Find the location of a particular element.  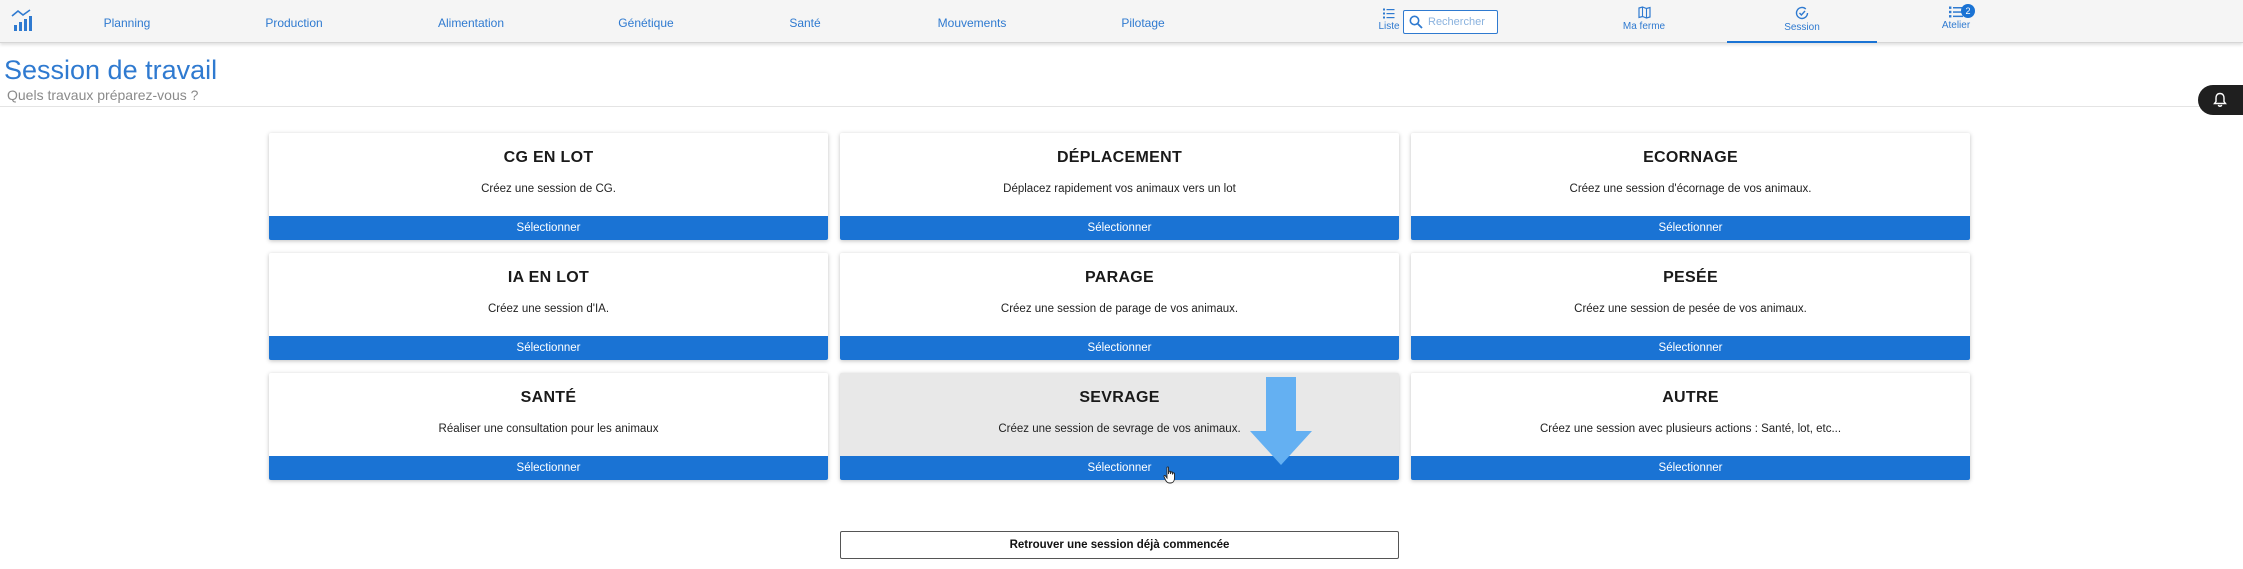

page-subtitle: Quels travaux préparez-vous ? is located at coordinates (103, 95).